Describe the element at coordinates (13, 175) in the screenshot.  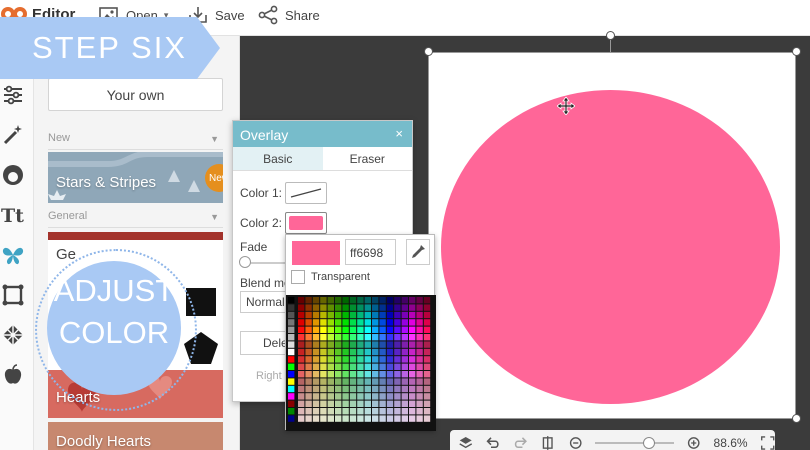
I see `face-icon` at that location.